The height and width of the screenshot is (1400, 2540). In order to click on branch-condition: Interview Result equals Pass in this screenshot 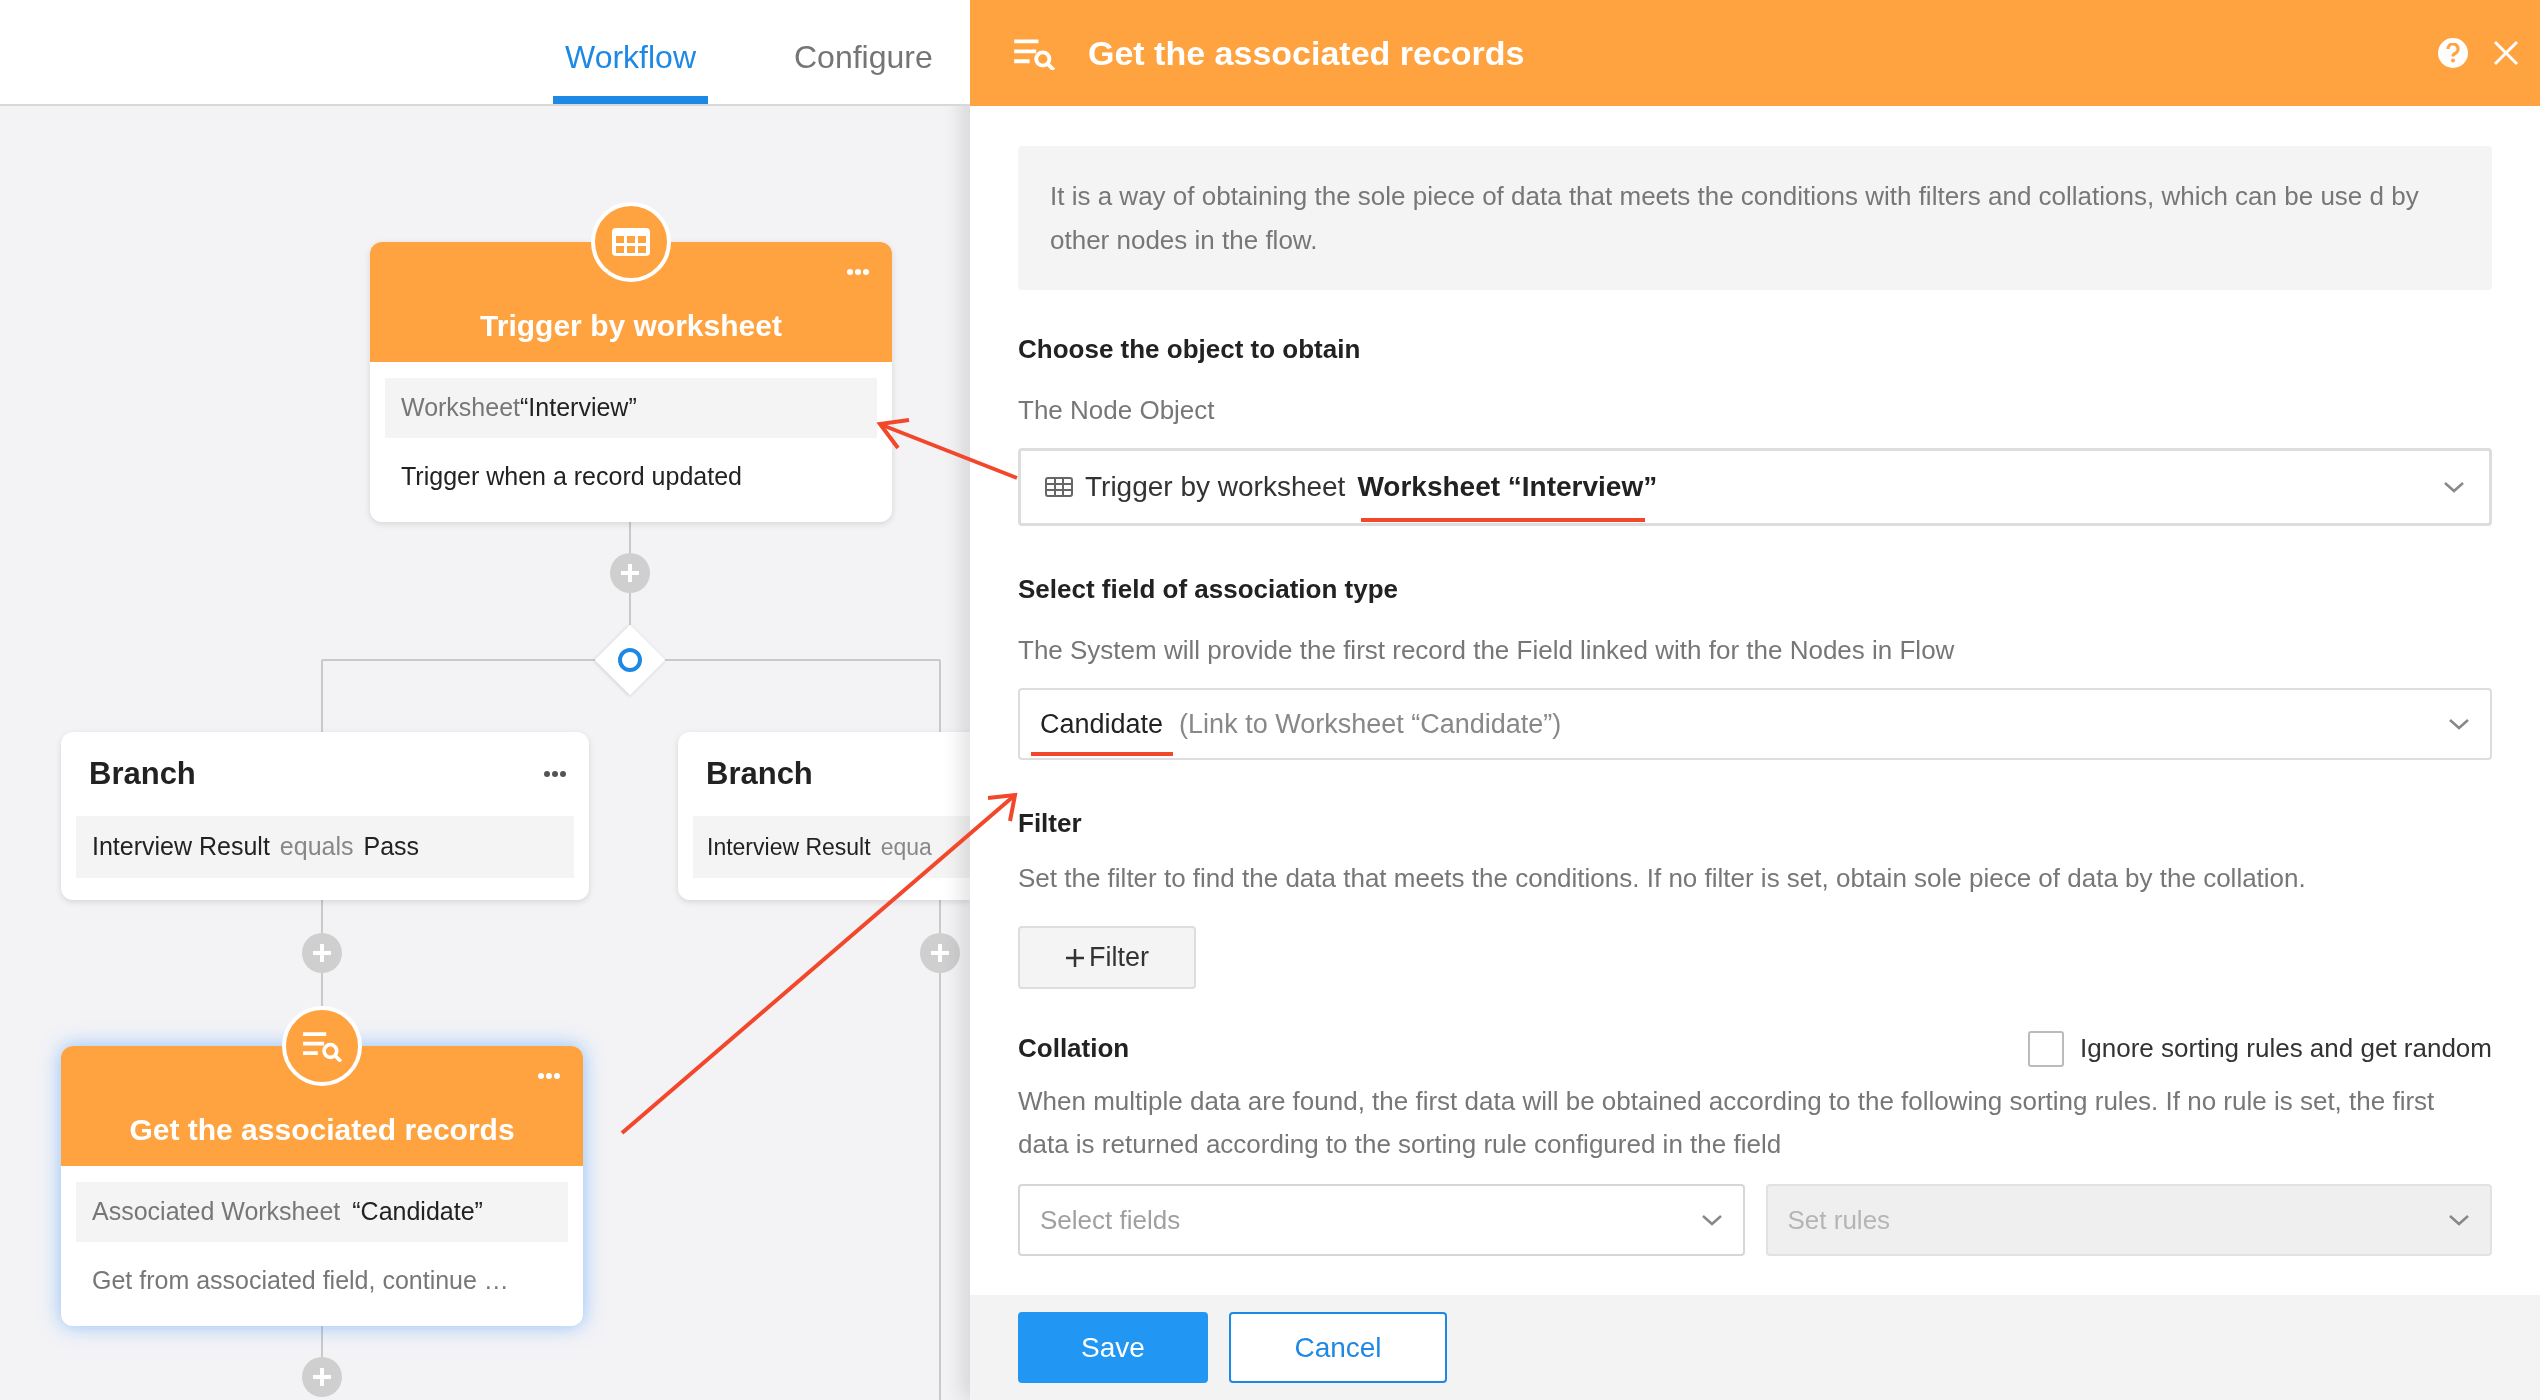, I will do `click(325, 847)`.